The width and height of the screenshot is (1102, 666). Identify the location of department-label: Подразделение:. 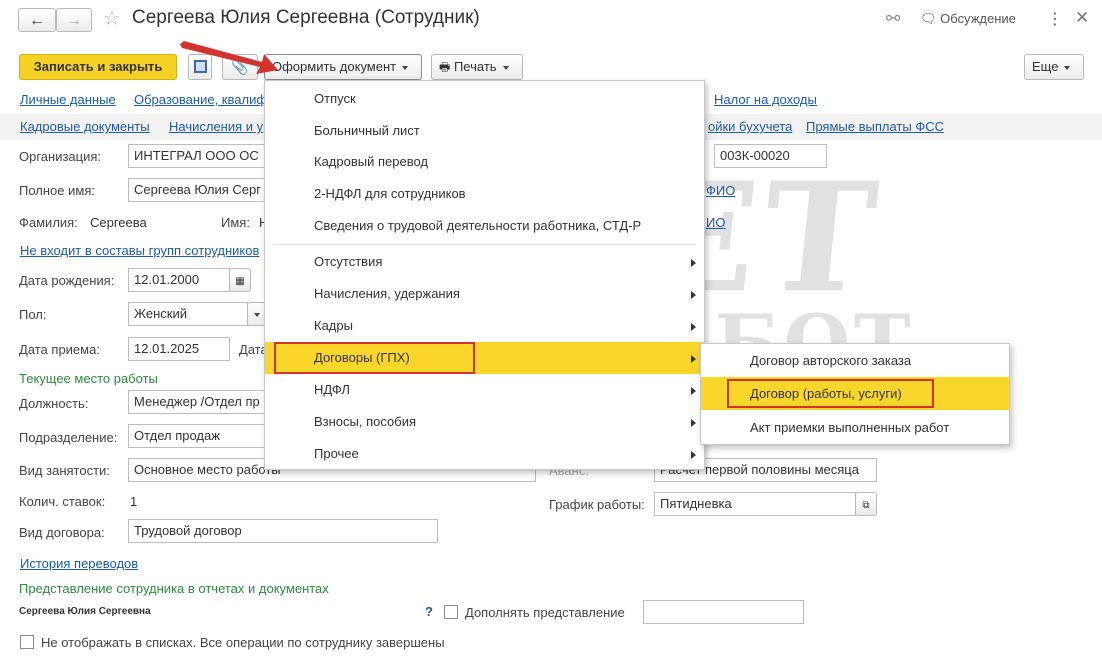
(68, 437).